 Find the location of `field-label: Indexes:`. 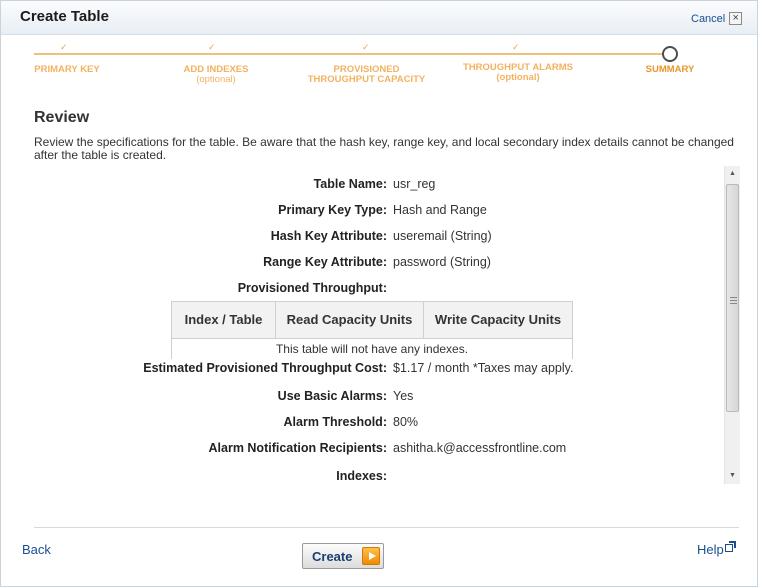

field-label: Indexes: is located at coordinates (361, 476).